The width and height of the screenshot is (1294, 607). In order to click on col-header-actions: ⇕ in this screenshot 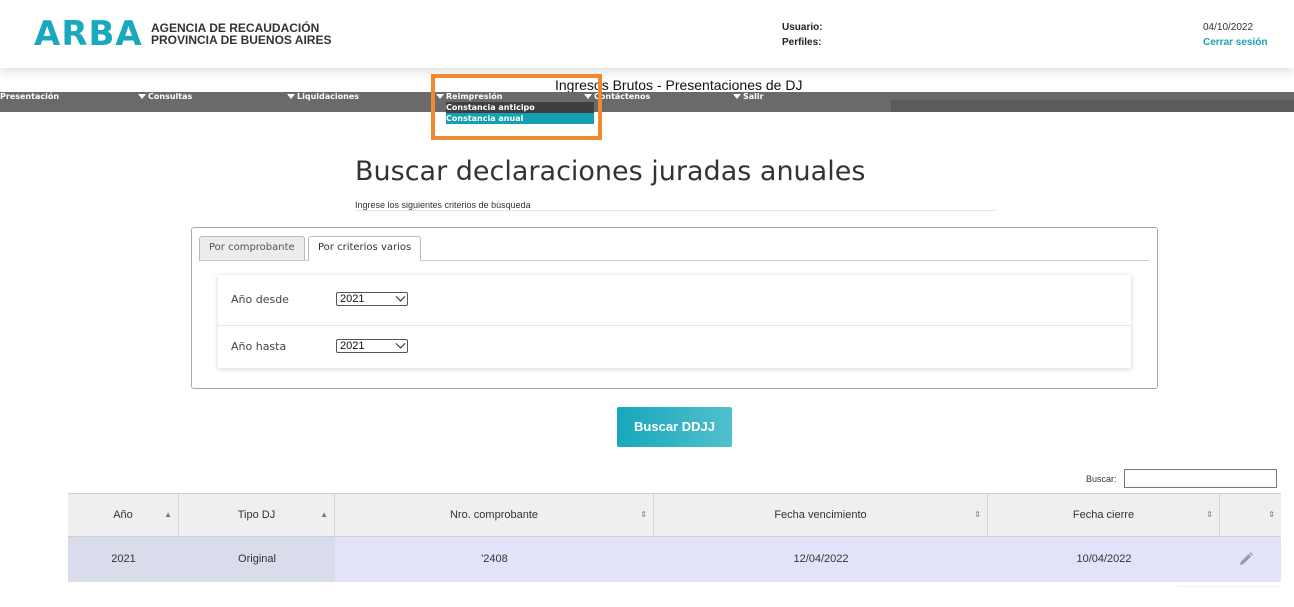, I will do `click(1250, 515)`.